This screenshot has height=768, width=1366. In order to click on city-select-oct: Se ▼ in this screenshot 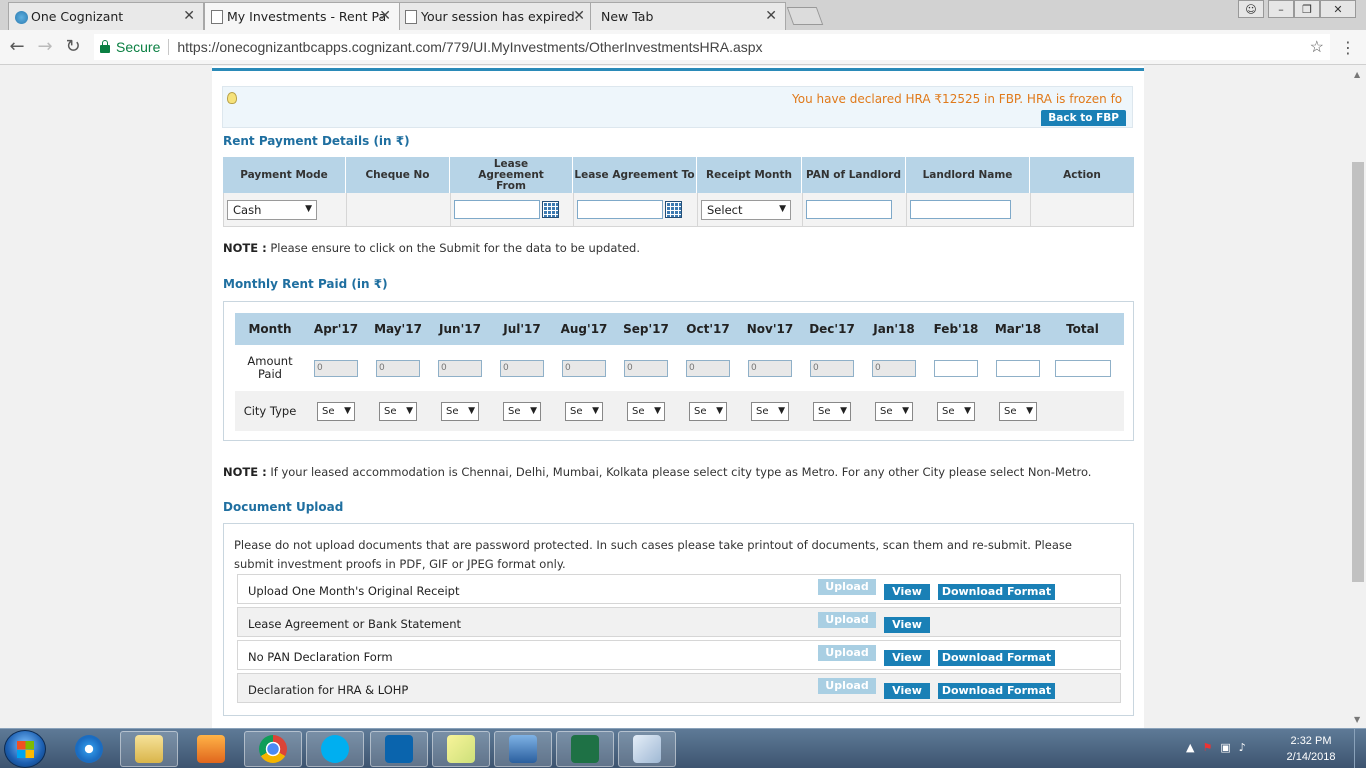, I will do `click(708, 411)`.